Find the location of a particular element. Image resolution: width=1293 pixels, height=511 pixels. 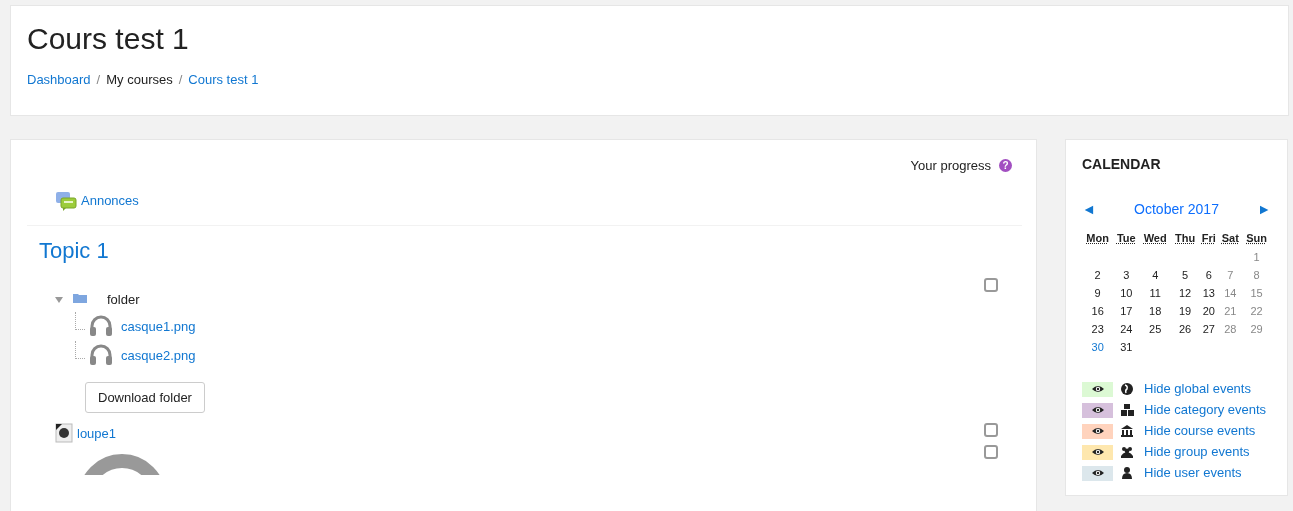

calendar-day: 1 is located at coordinates (1256, 257).